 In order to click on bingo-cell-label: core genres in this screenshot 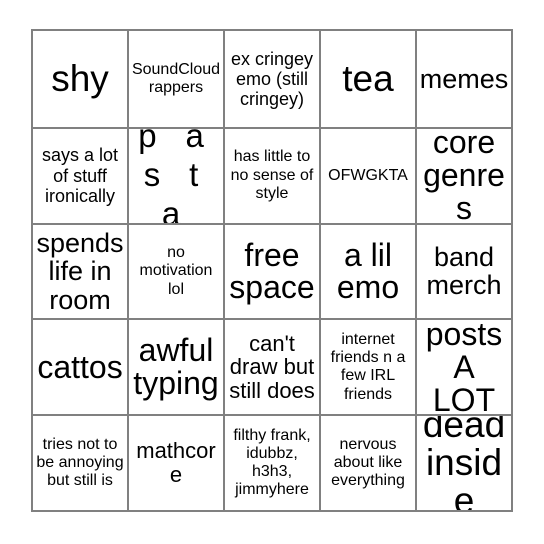, I will do `click(464, 175)`.